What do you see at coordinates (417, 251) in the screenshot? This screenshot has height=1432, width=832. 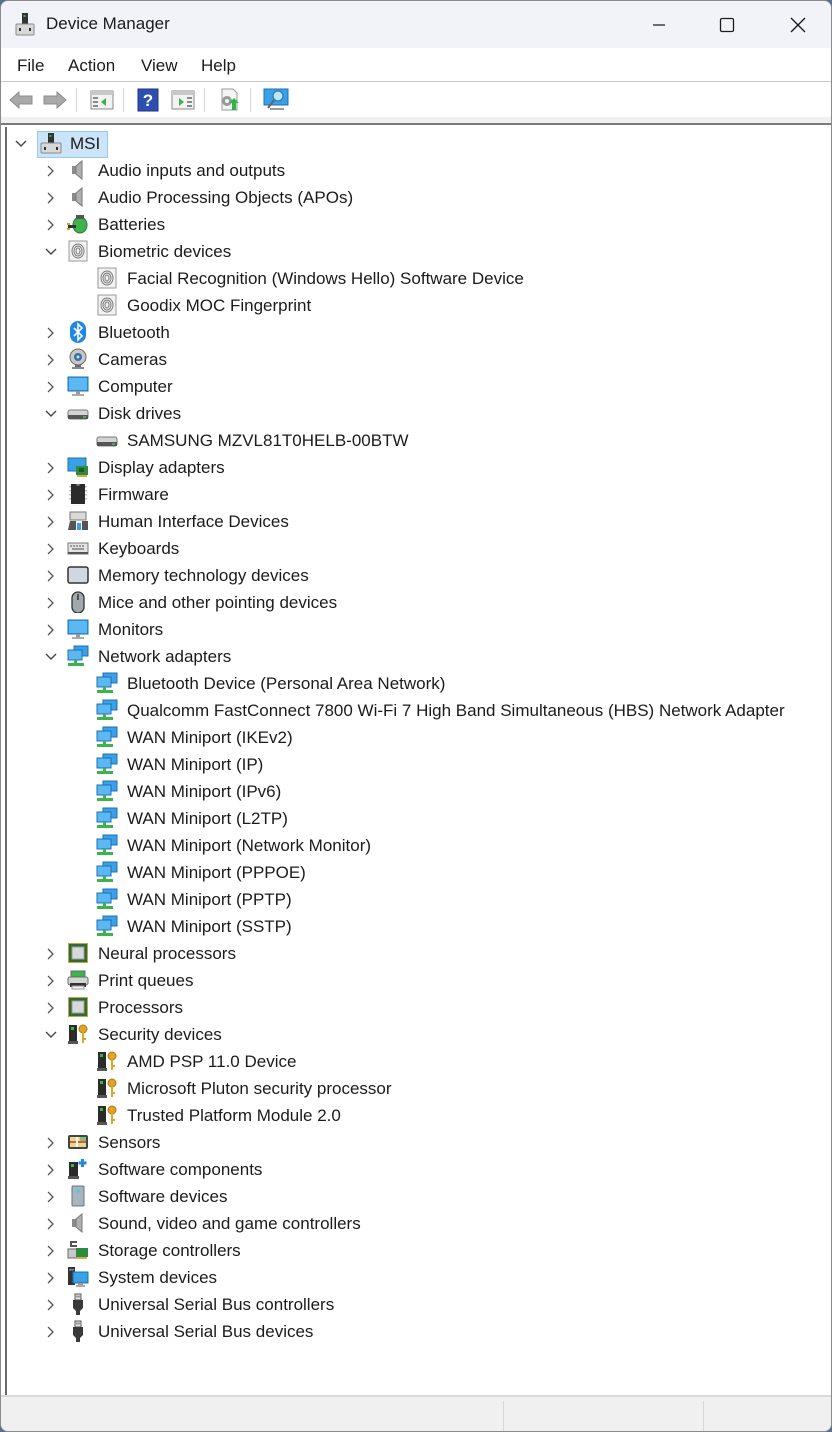 I see `tree-category: Biometric devices` at bounding box center [417, 251].